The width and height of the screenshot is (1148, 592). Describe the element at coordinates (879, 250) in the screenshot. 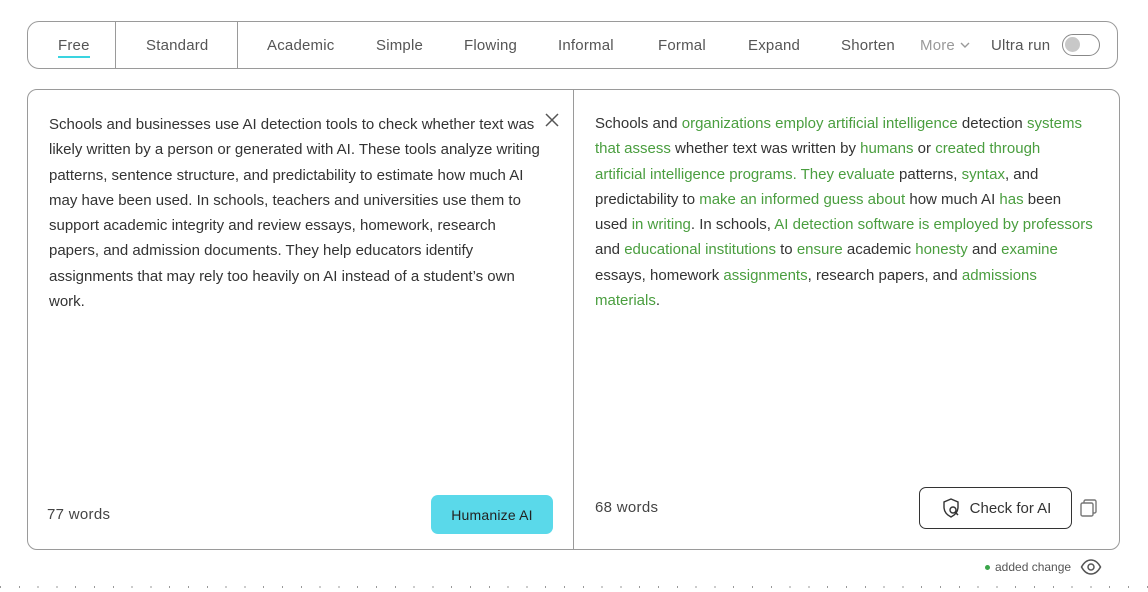

I see `text-segment: academic` at that location.